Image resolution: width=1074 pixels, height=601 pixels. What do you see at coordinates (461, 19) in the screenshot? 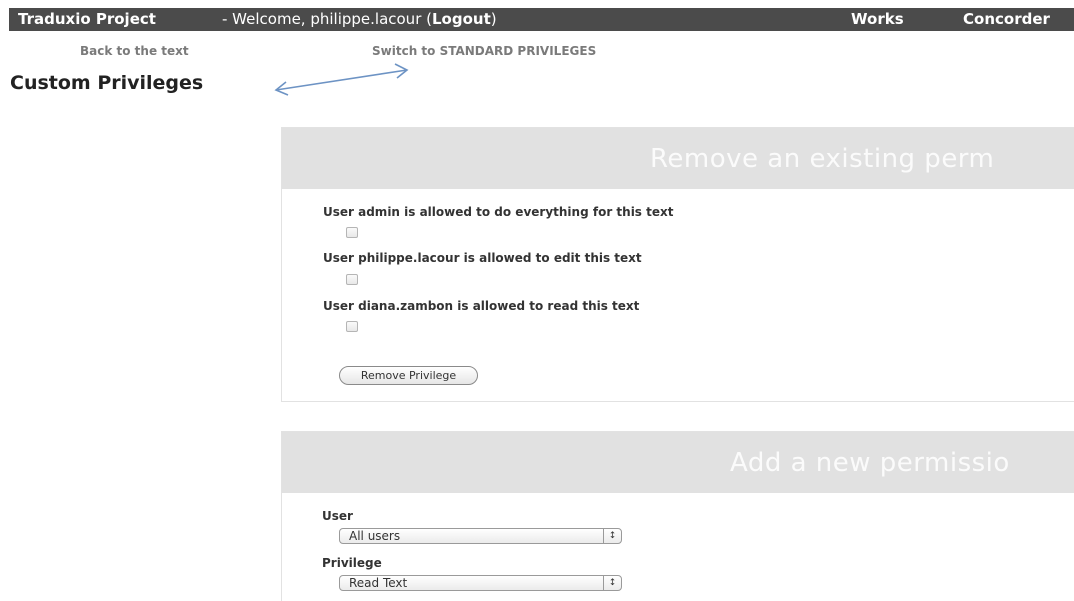
I see `logout-link: Logout` at bounding box center [461, 19].